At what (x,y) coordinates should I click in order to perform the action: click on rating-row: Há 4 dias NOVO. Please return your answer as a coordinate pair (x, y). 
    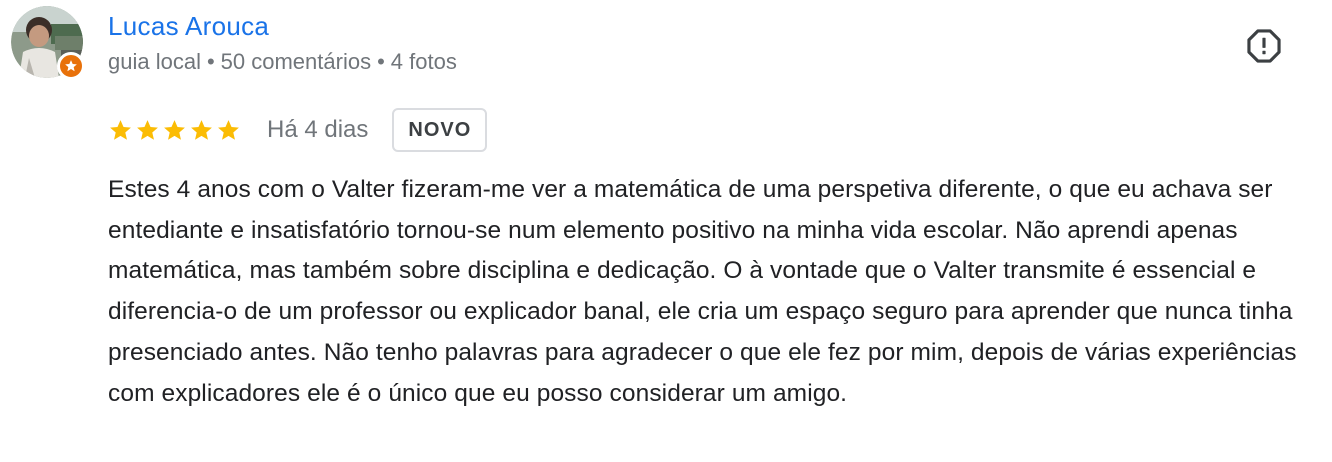
    Looking at the image, I should click on (298, 130).